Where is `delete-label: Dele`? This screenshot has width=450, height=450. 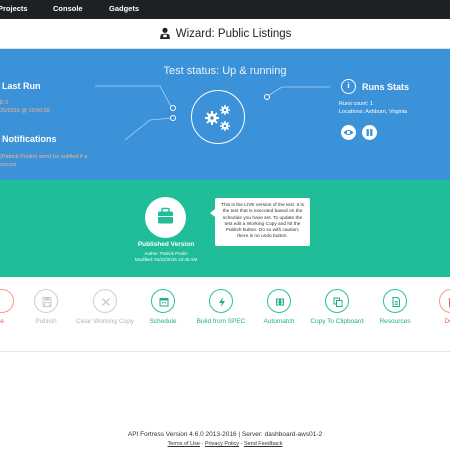 delete-label: Dele is located at coordinates (447, 321).